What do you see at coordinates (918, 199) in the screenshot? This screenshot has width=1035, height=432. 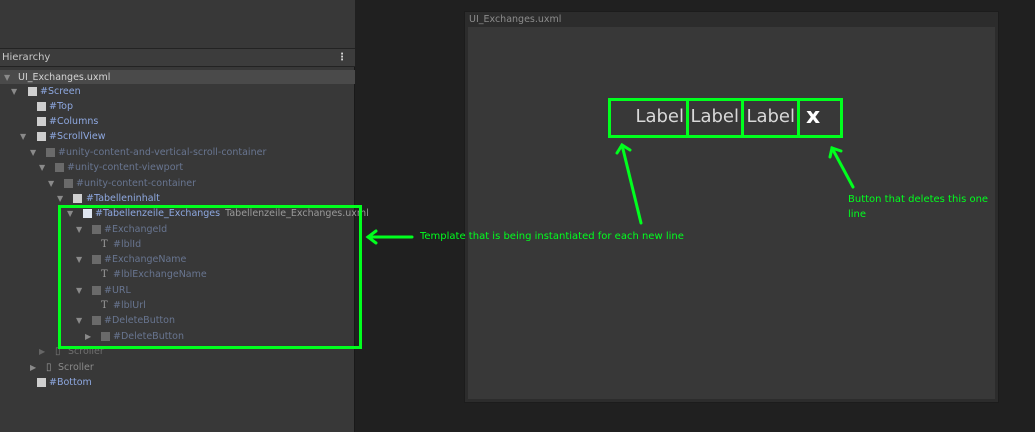 I see `button-annotation-line1: Button that deletes this one` at bounding box center [918, 199].